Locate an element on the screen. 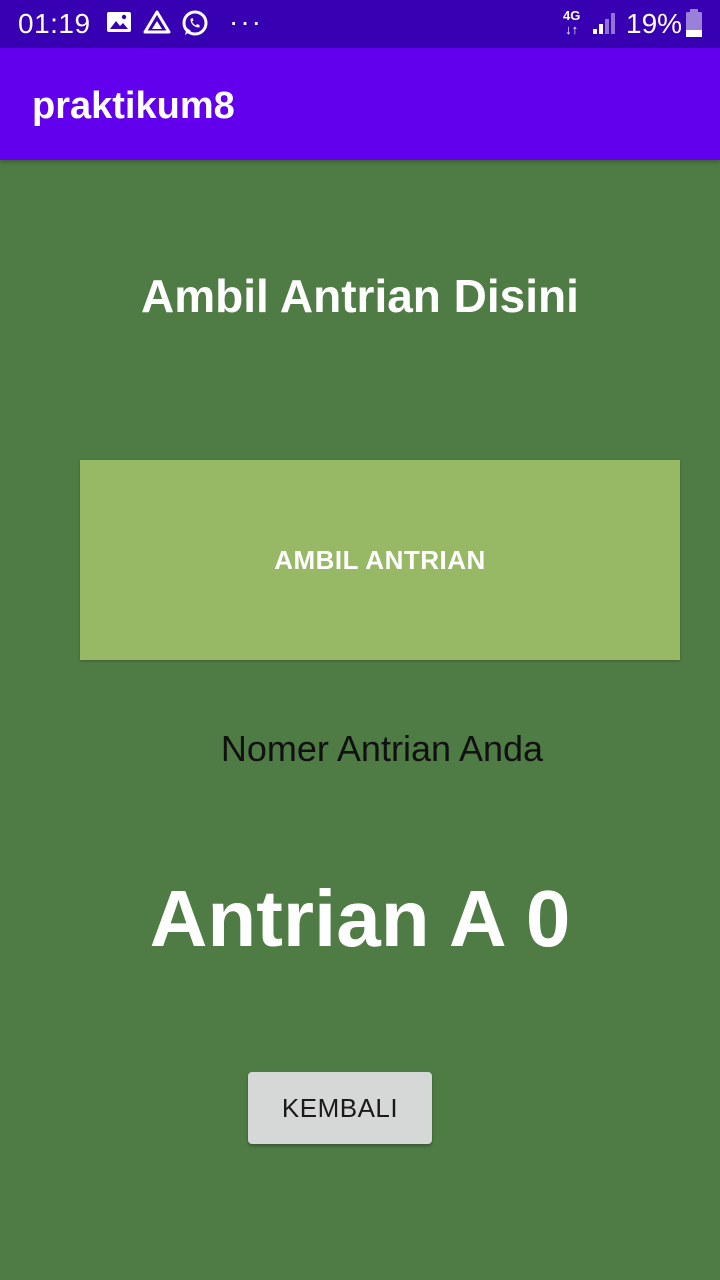  signal-icon is located at coordinates (604, 23).